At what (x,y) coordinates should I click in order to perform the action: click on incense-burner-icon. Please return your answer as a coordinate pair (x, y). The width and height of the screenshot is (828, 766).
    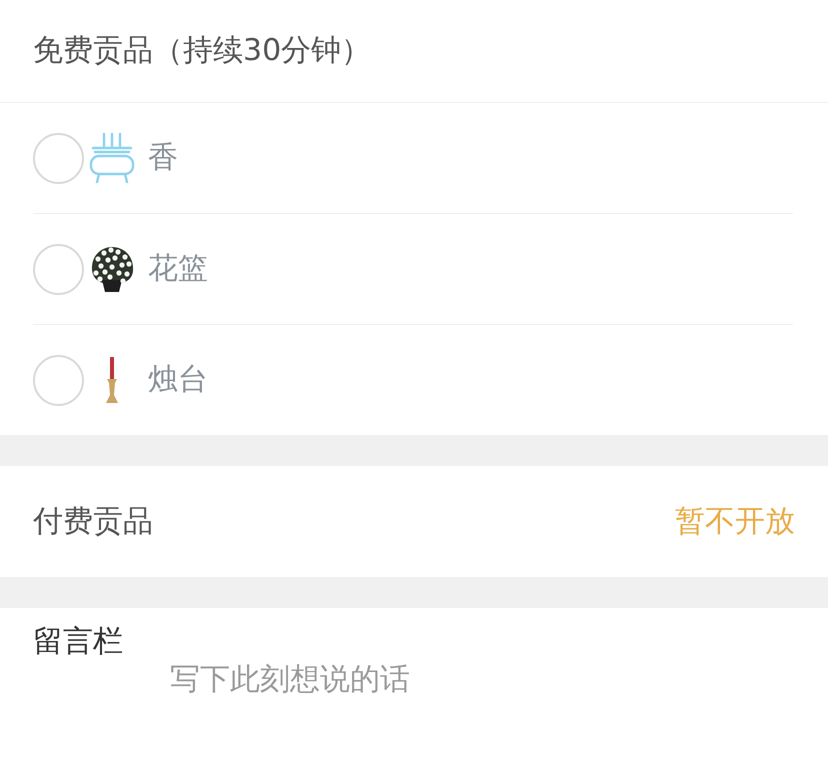
    Looking at the image, I should click on (112, 158).